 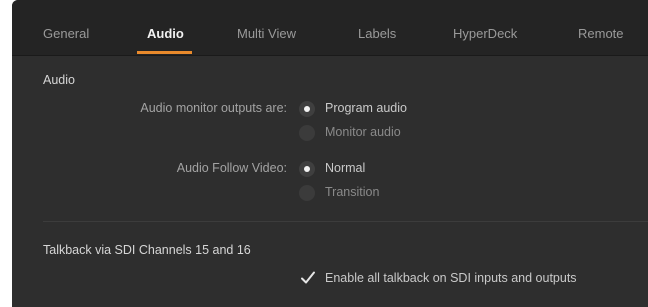 What do you see at coordinates (66, 27) in the screenshot?
I see `tab-general: General` at bounding box center [66, 27].